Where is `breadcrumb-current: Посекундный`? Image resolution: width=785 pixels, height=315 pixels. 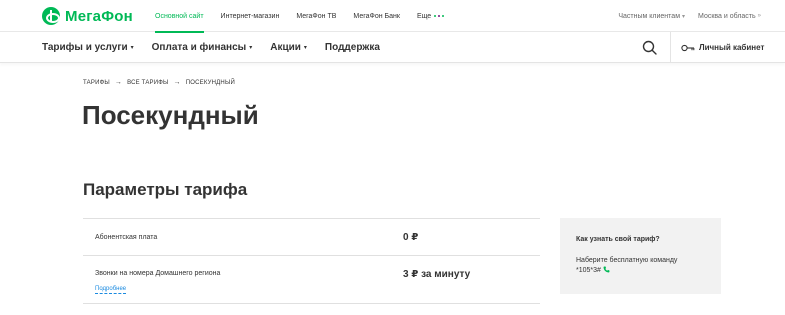
breadcrumb-current: Посекундный is located at coordinates (210, 82).